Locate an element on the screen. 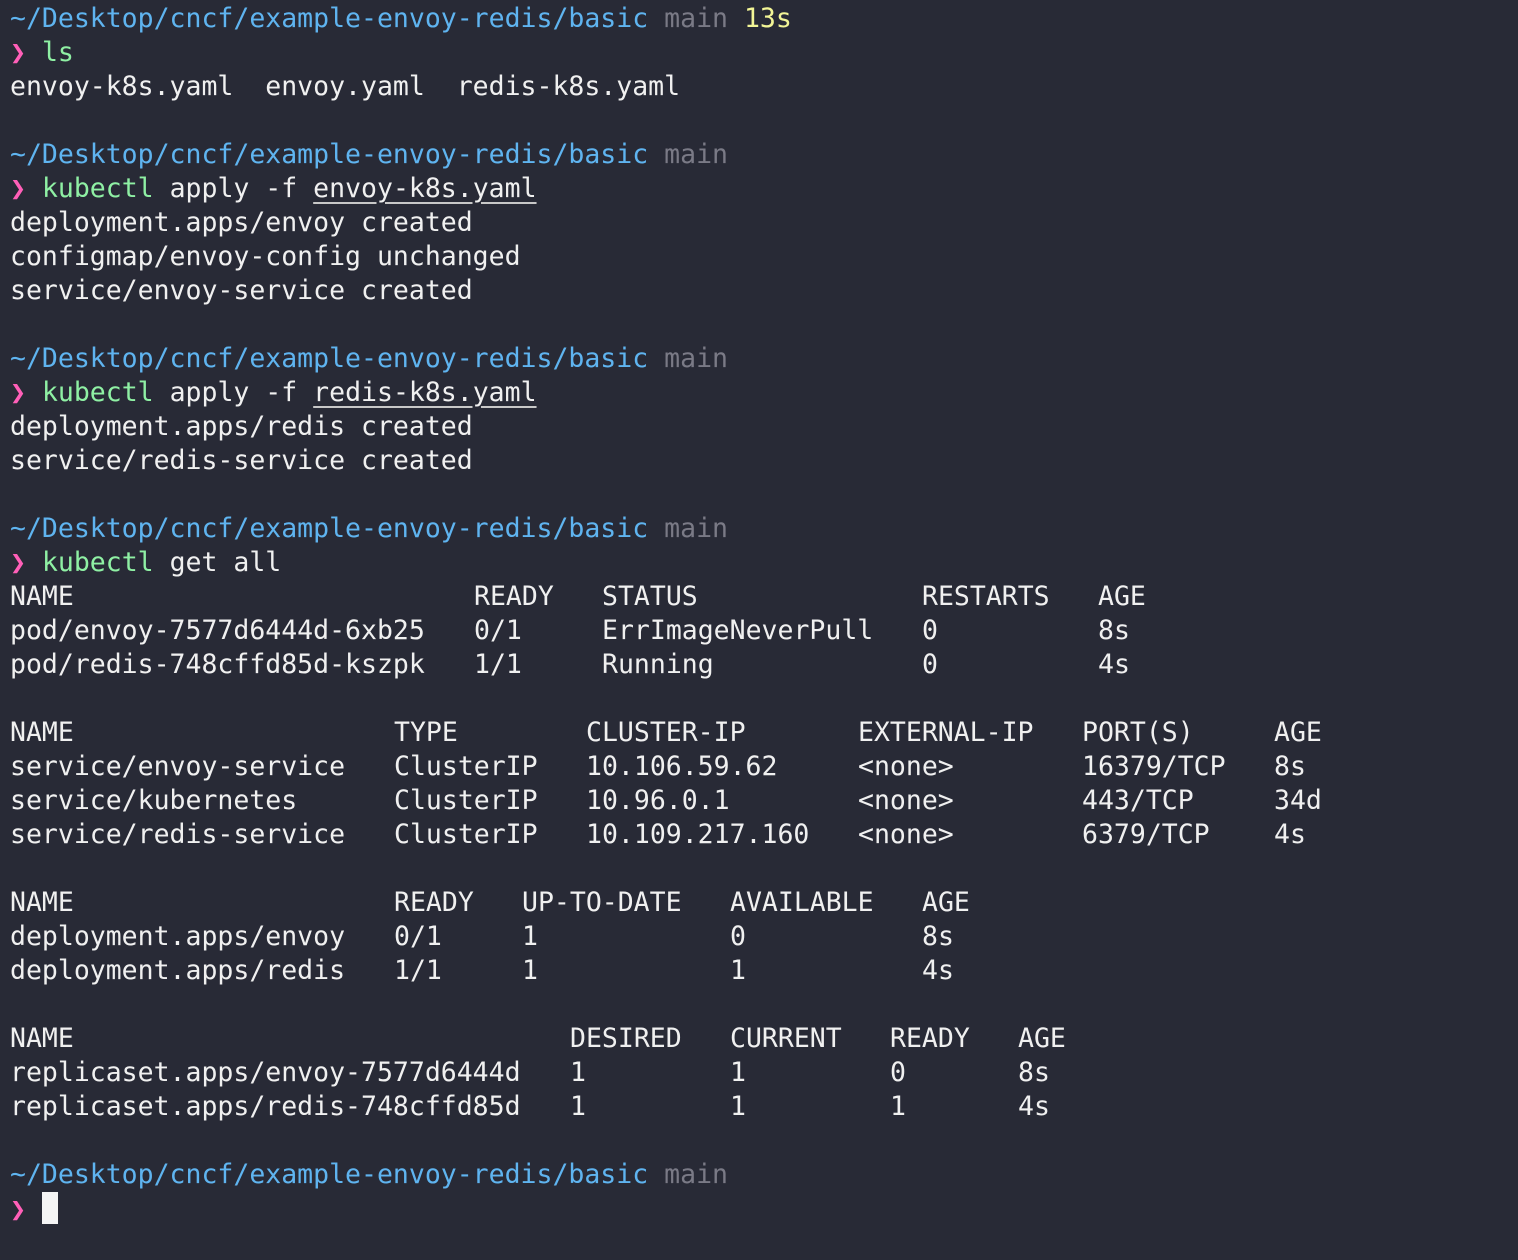  table-cell: 34d is located at coordinates (1298, 800).